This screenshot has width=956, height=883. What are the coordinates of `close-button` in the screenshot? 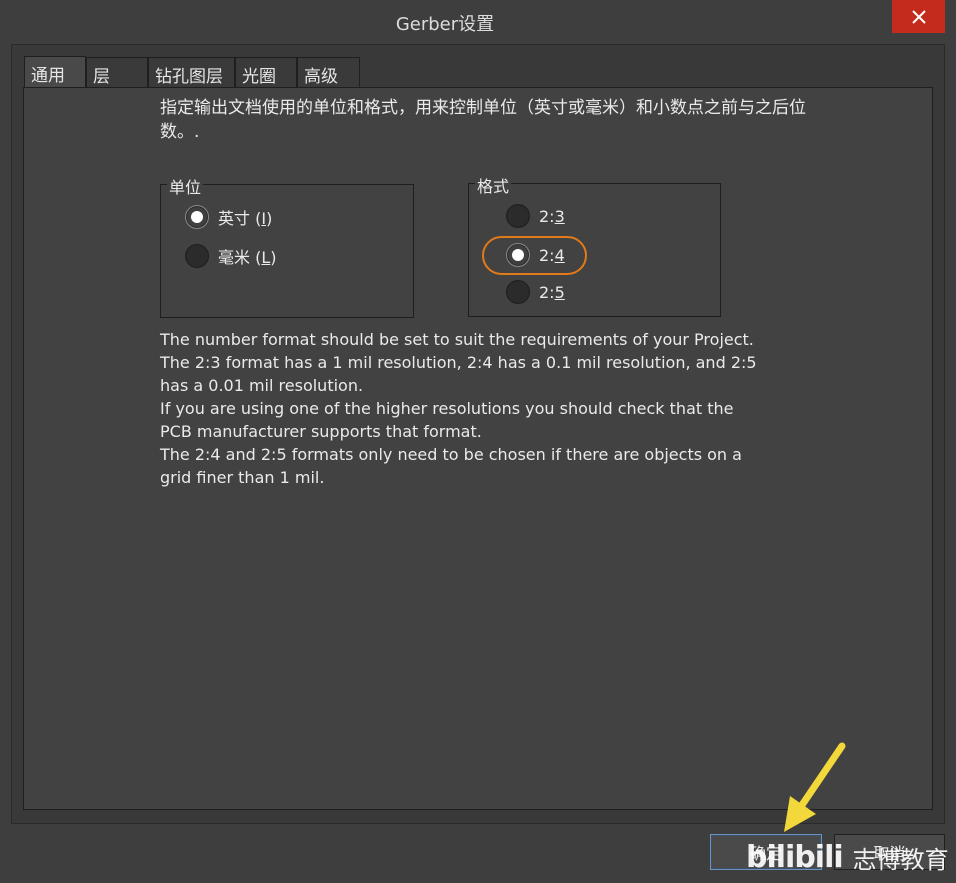 It's located at (918, 16).